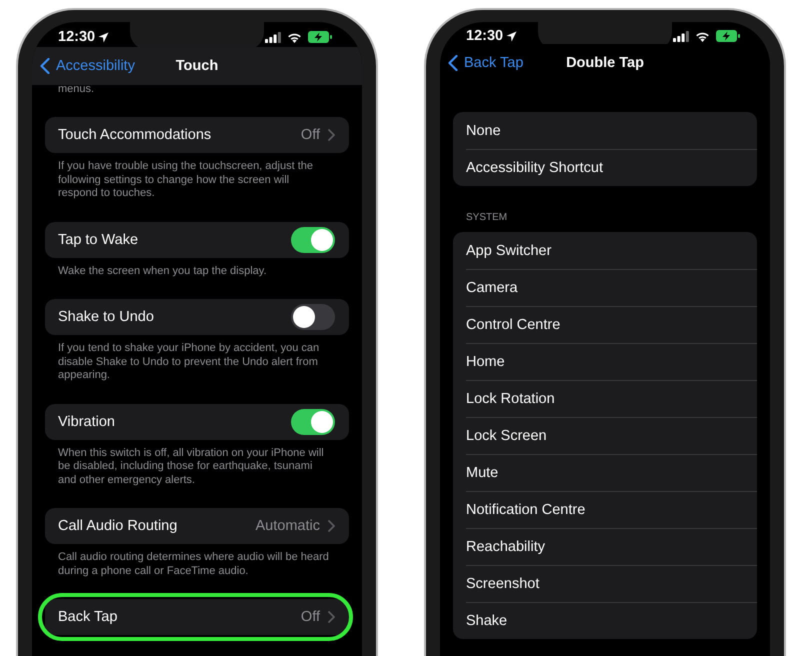  I want to click on settings-row: Vibration, so click(197, 422).